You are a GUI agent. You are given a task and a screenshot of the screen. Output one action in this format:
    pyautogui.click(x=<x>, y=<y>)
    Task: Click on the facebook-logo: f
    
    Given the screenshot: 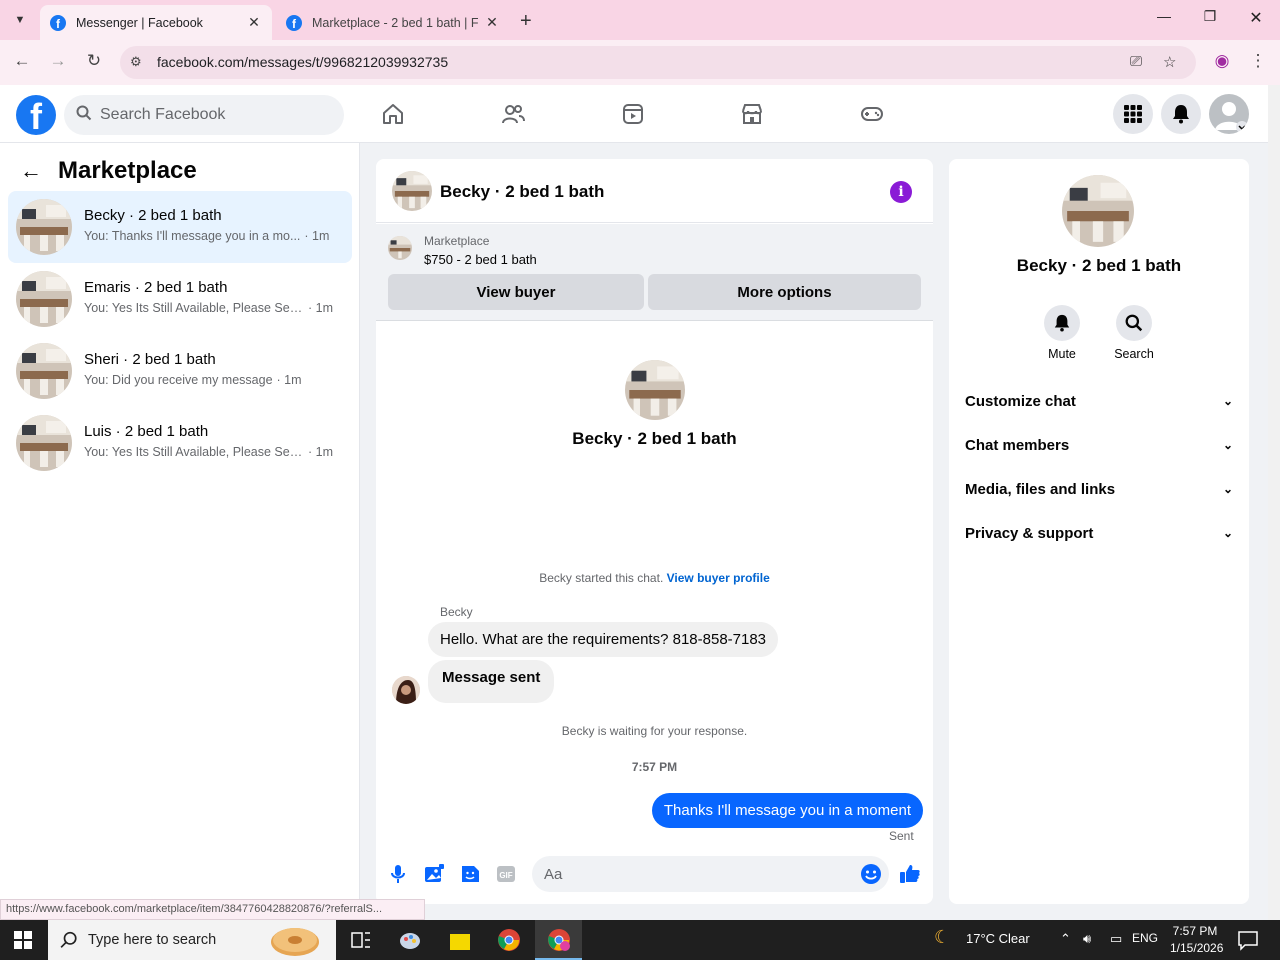 What is the action you would take?
    pyautogui.click(x=36, y=115)
    